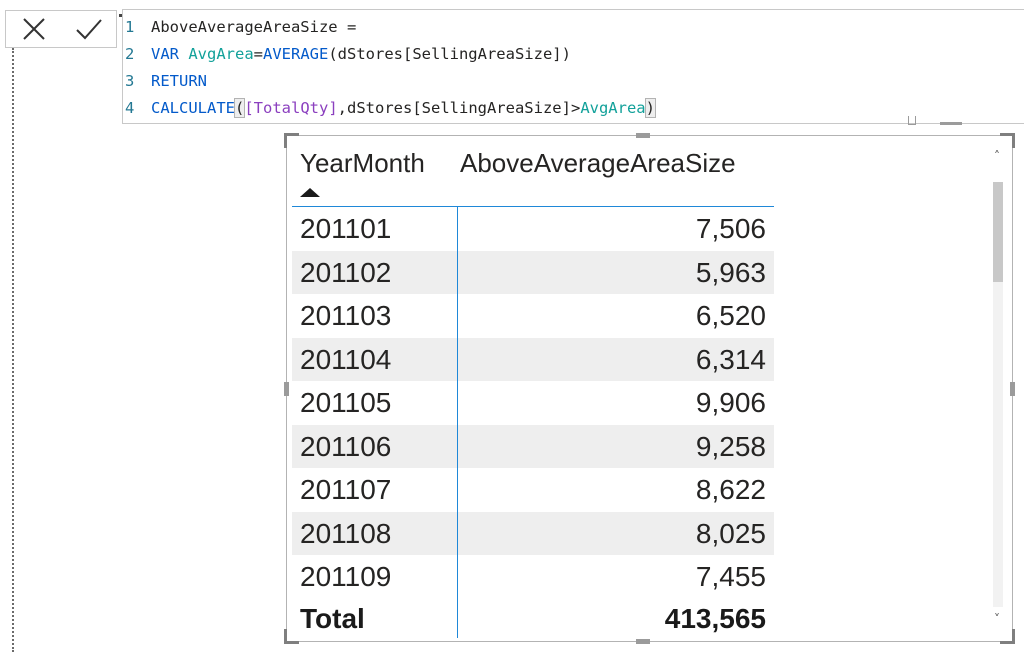 Image resolution: width=1024 pixels, height=652 pixels. Describe the element at coordinates (730, 359) in the screenshot. I see `measure-cell: 6,314` at that location.